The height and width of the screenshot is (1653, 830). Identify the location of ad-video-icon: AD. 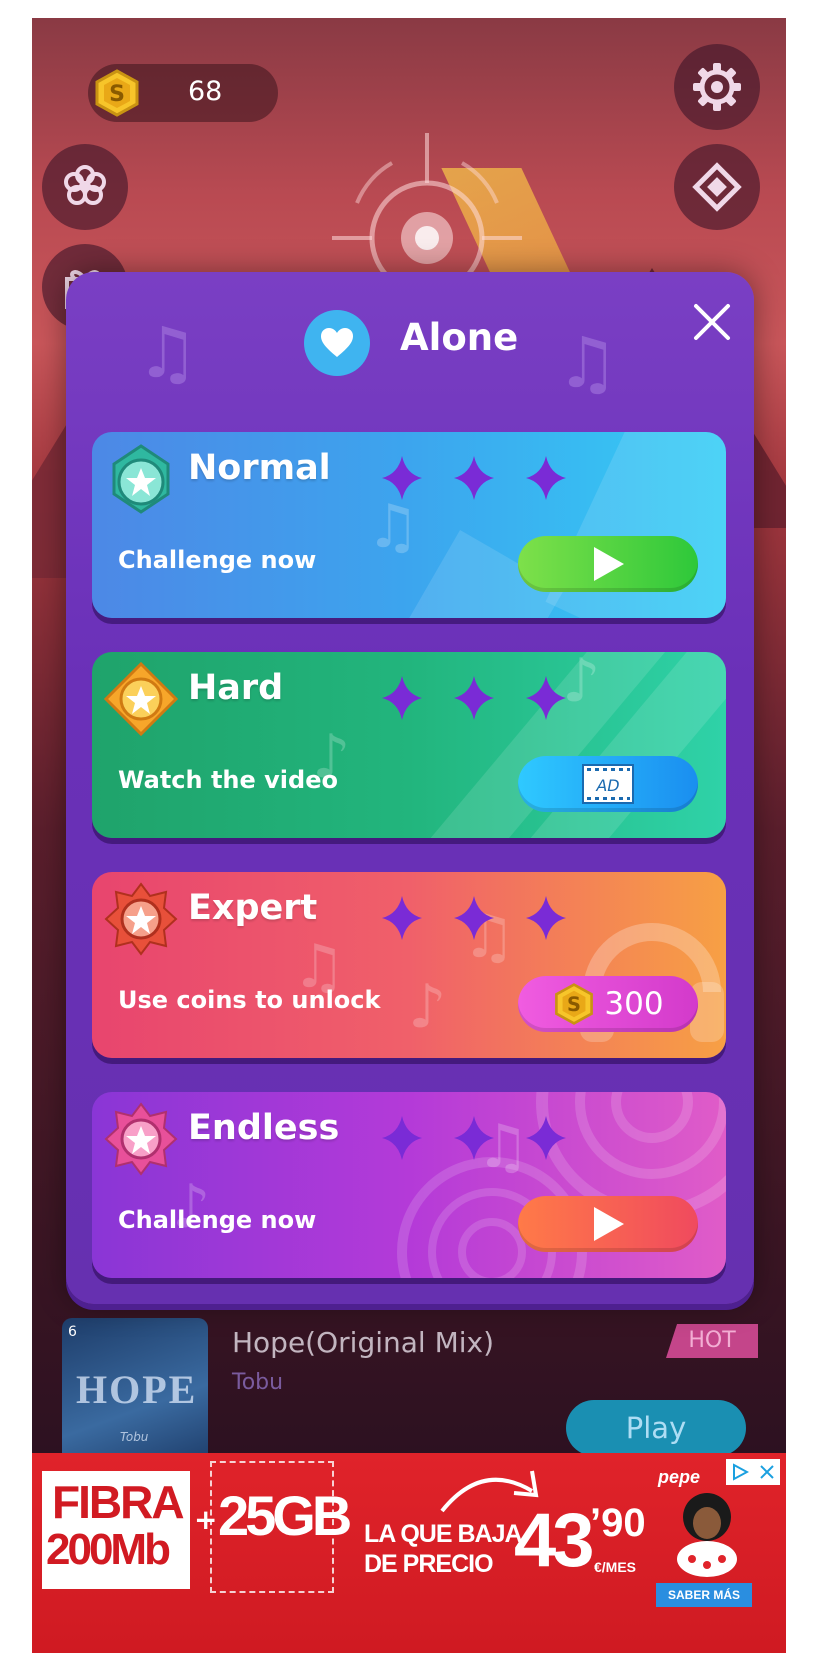
(608, 784).